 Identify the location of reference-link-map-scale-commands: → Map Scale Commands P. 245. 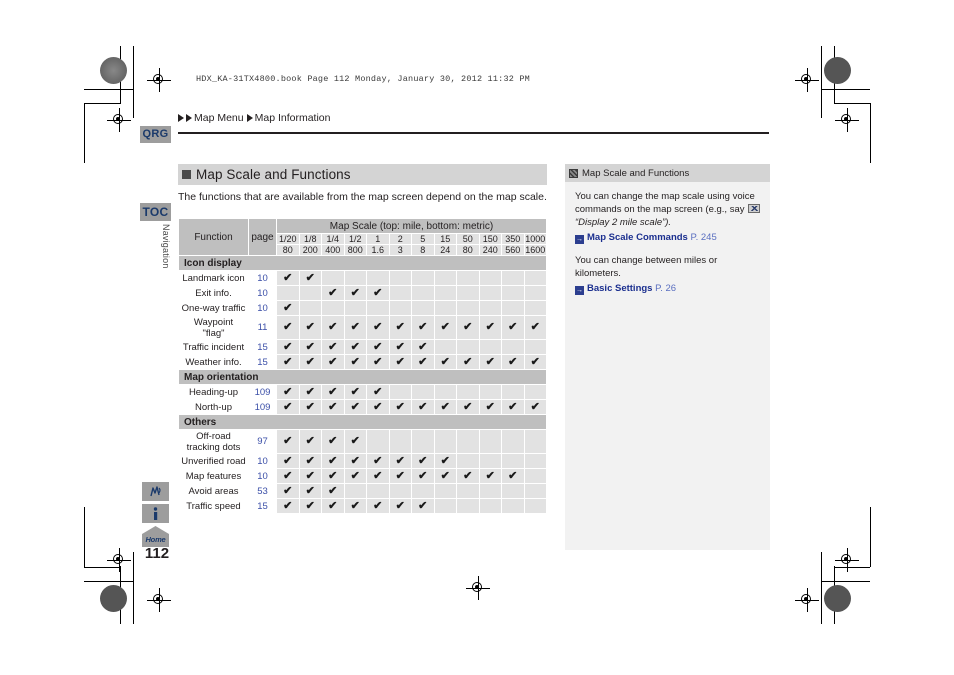
(668, 237).